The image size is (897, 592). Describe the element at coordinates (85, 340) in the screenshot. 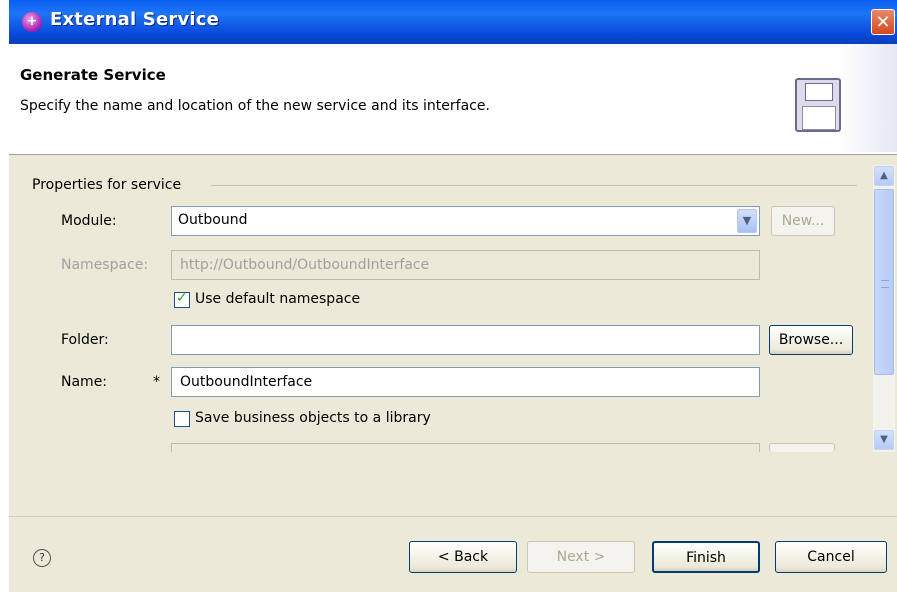

I see `folder-label: Folder:` at that location.